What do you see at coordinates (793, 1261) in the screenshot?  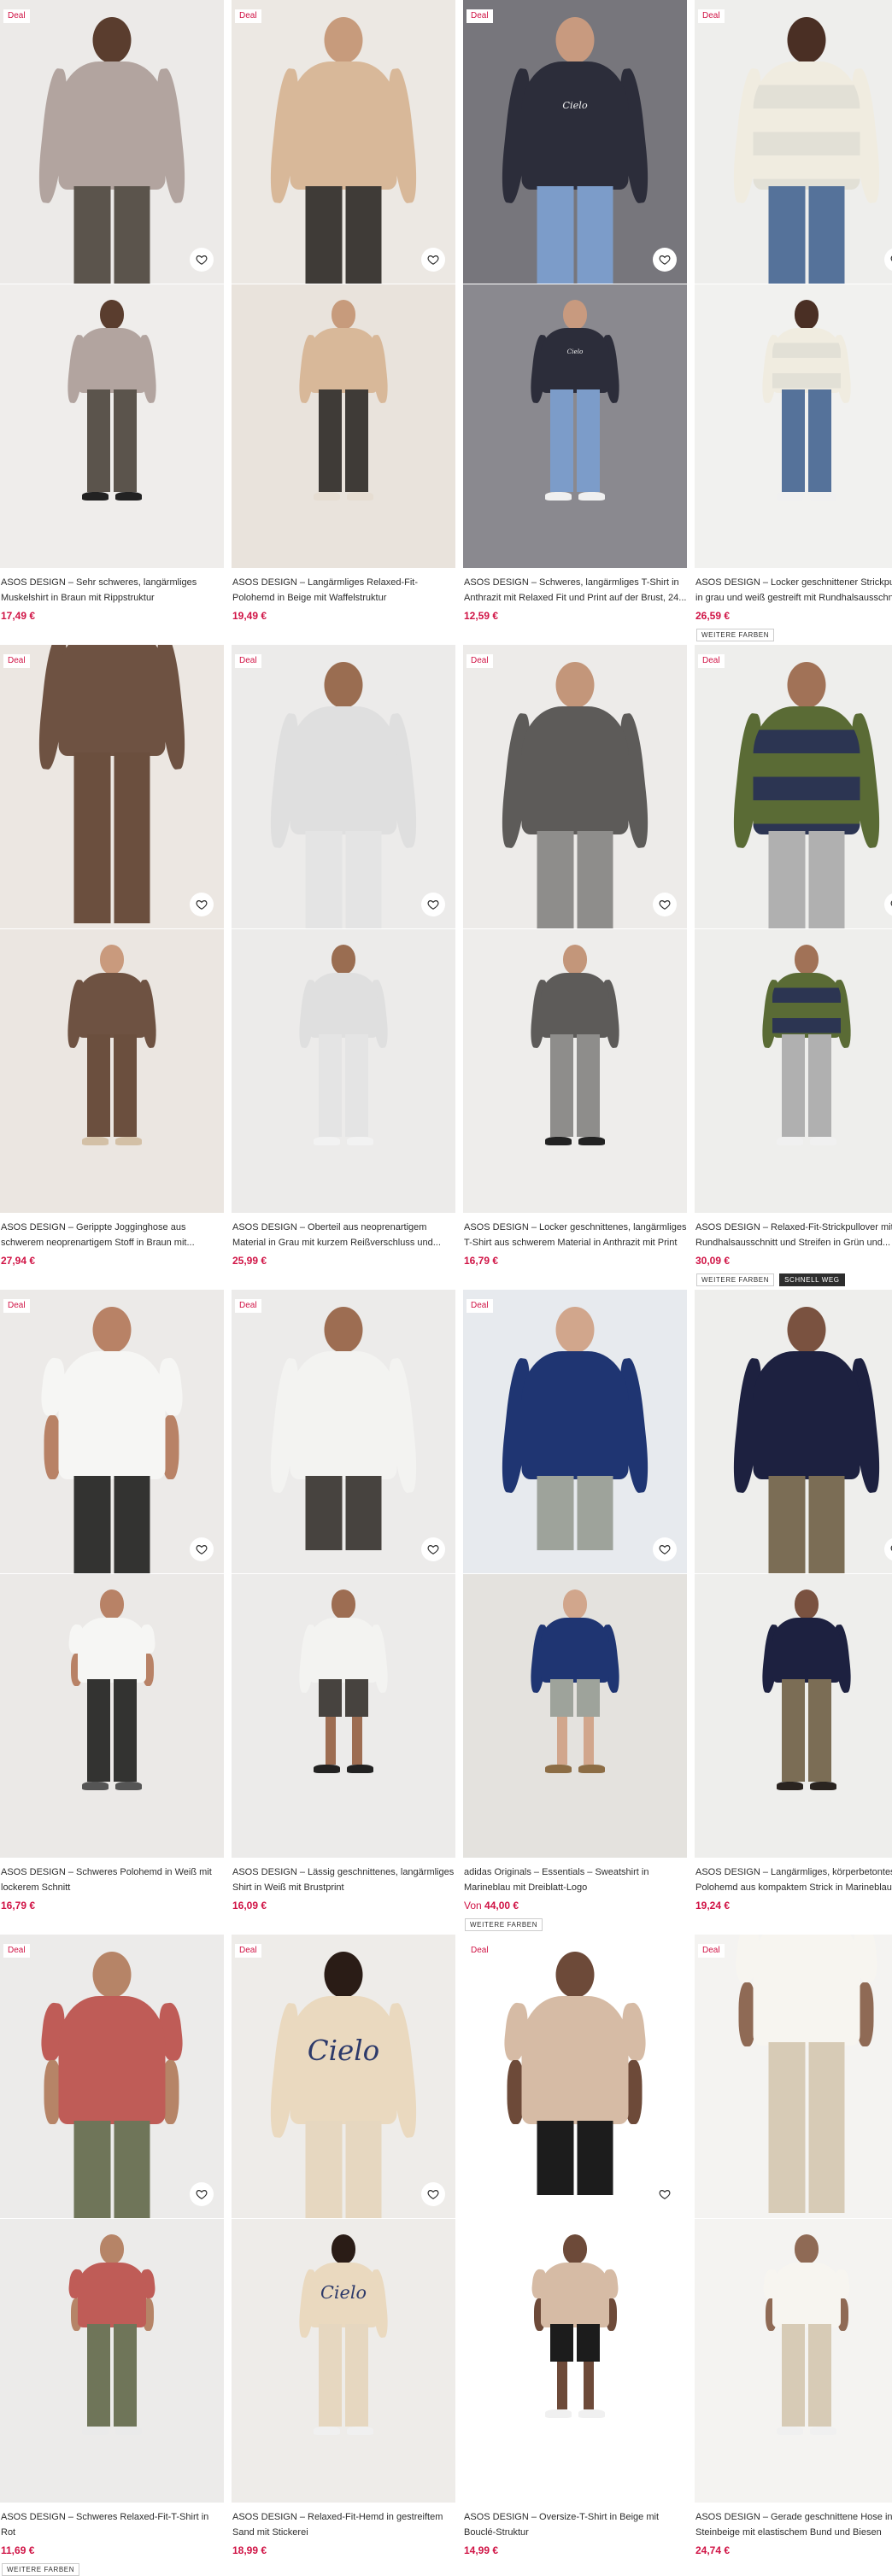 I see `product-price: 30,09 €` at bounding box center [793, 1261].